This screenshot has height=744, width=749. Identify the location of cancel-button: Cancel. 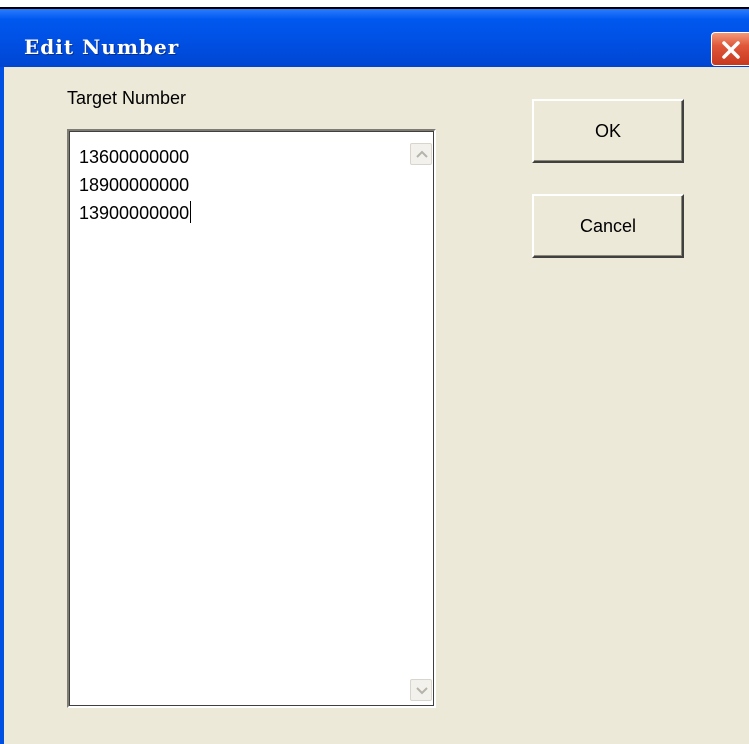
(608, 226).